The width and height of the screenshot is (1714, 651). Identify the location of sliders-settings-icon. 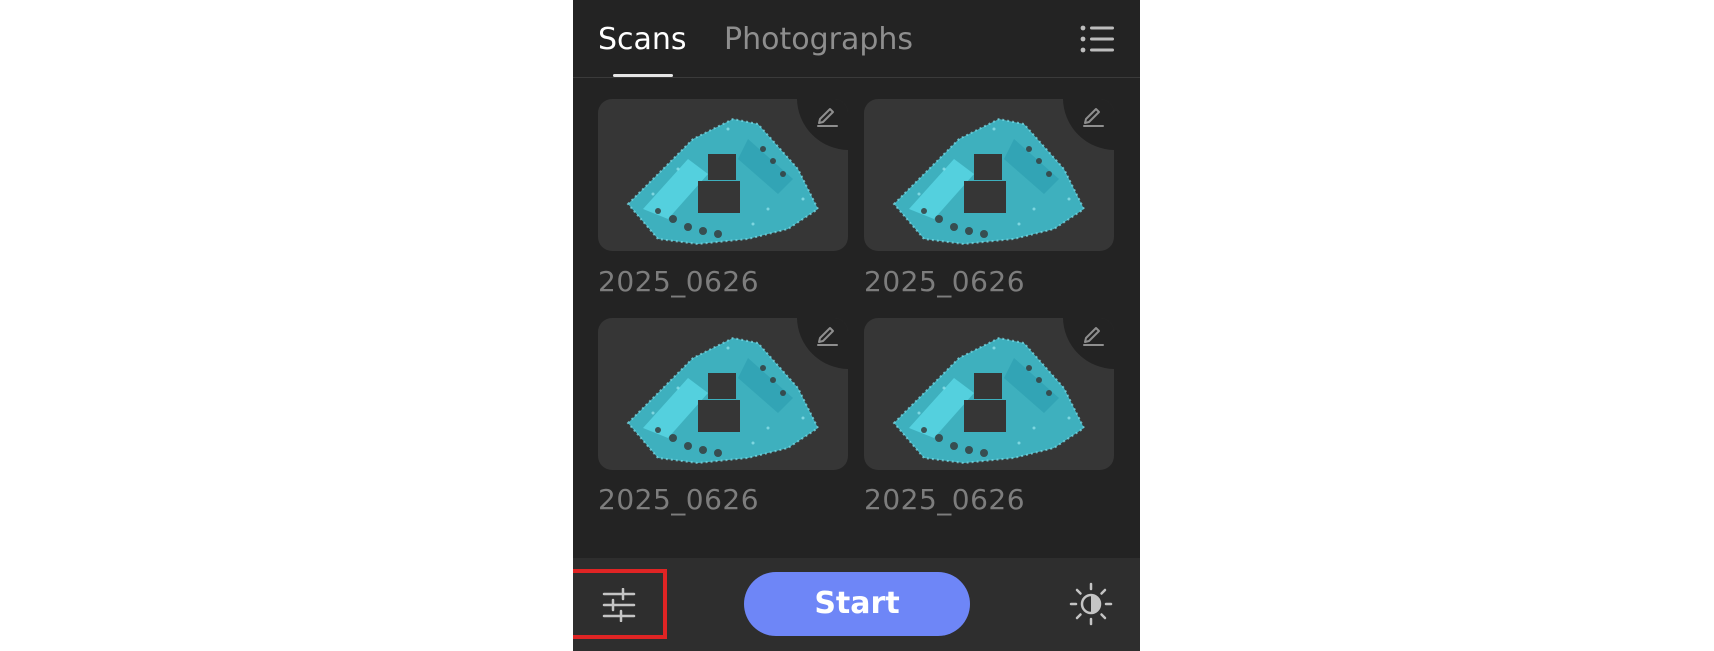
(619, 605).